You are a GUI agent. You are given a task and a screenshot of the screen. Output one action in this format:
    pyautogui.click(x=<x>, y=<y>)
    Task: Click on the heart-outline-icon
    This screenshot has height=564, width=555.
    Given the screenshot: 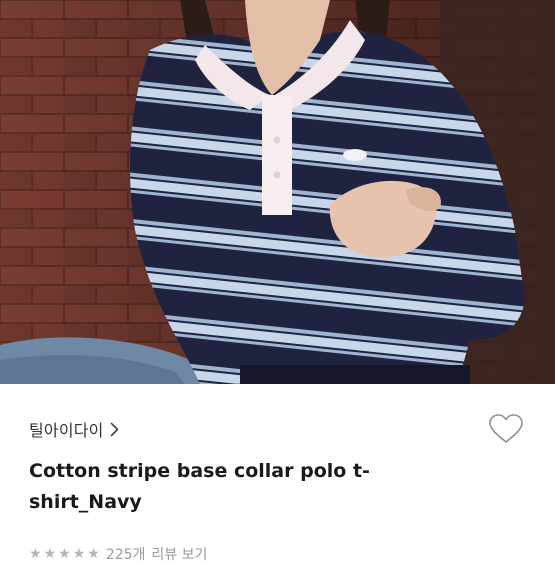 What is the action you would take?
    pyautogui.click(x=506, y=431)
    